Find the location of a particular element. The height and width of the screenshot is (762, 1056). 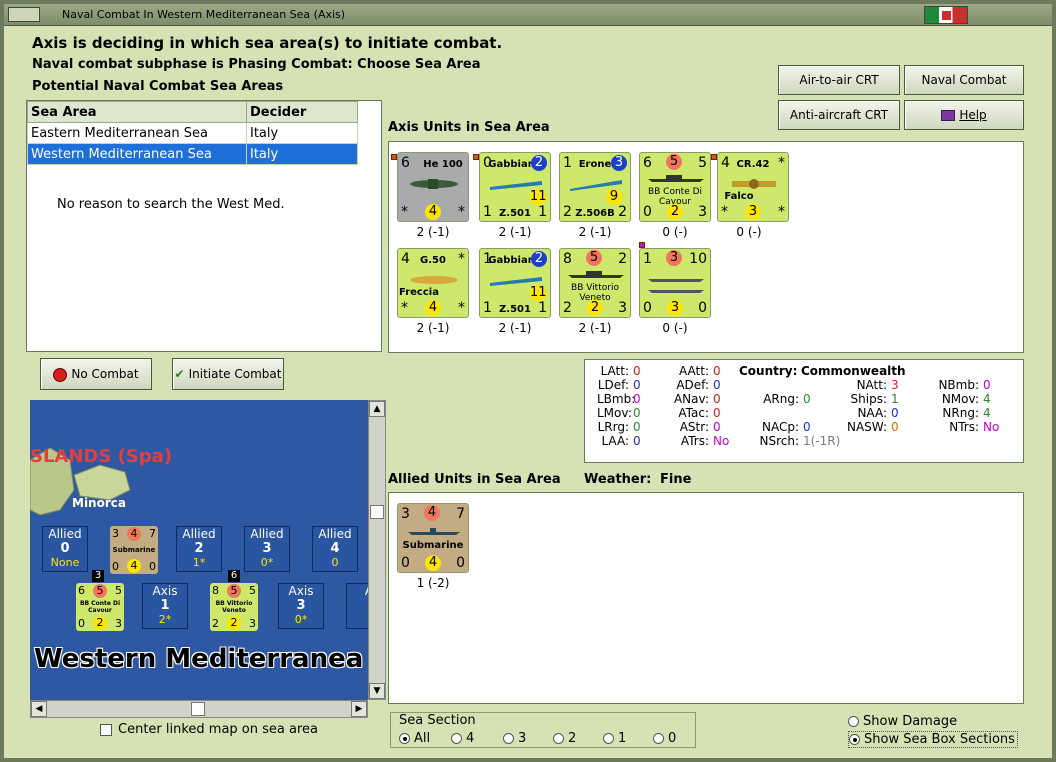

unit-he100: 6 He 100 * 4 * is located at coordinates (433, 187).